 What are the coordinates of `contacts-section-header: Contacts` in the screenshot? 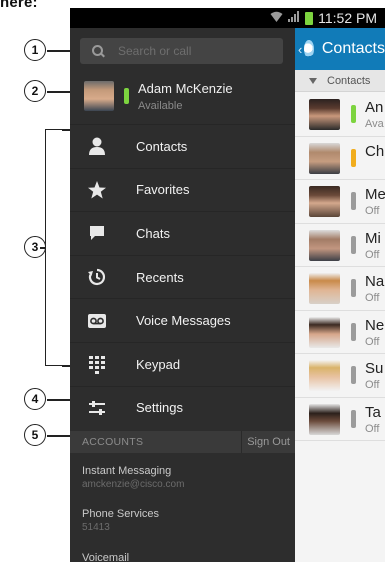 It's located at (340, 81).